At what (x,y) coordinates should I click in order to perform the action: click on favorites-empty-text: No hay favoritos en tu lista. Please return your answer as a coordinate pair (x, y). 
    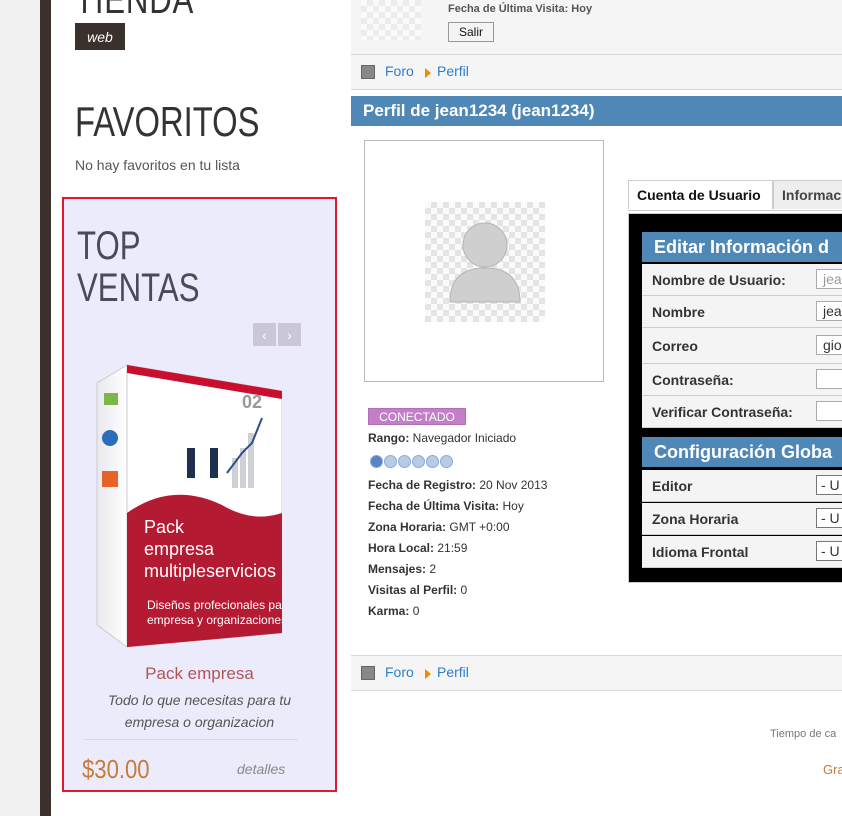
    Looking at the image, I should click on (157, 165).